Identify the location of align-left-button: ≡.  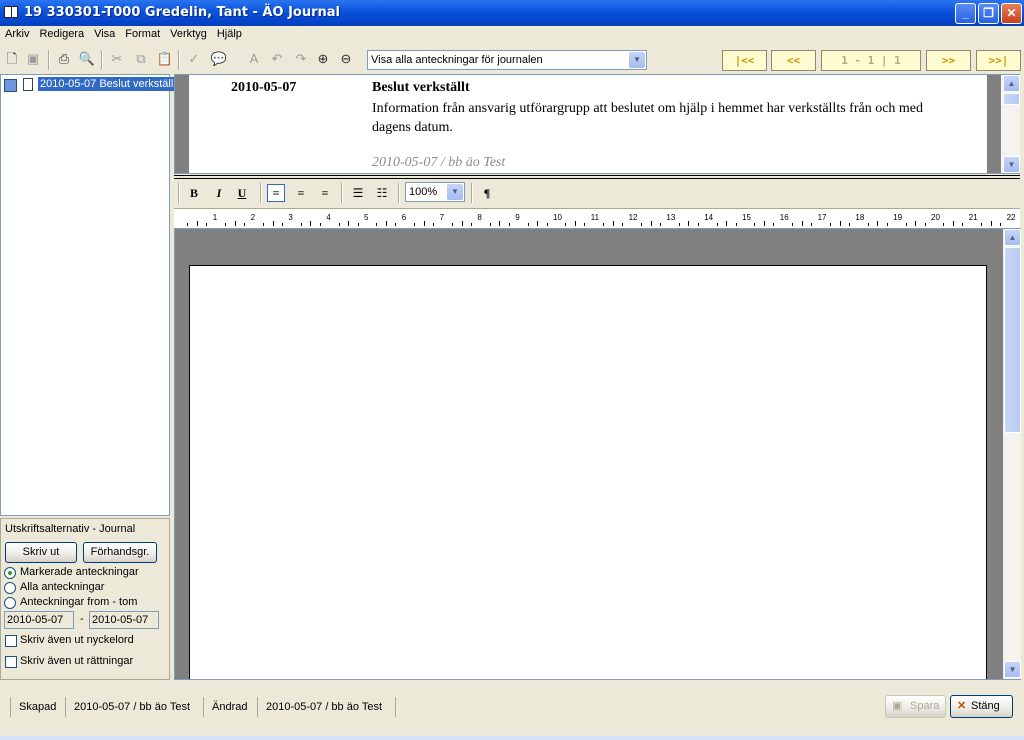
(276, 193).